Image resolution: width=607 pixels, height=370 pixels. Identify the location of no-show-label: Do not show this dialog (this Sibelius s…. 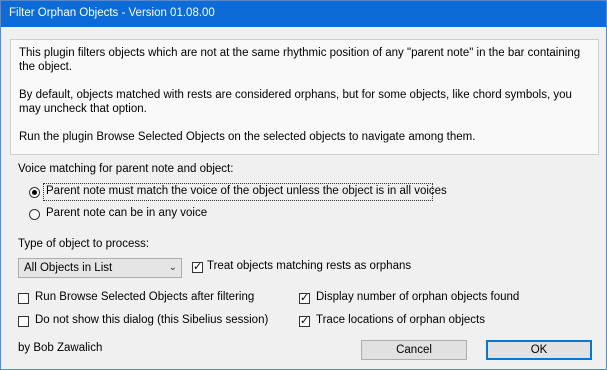
(151, 320).